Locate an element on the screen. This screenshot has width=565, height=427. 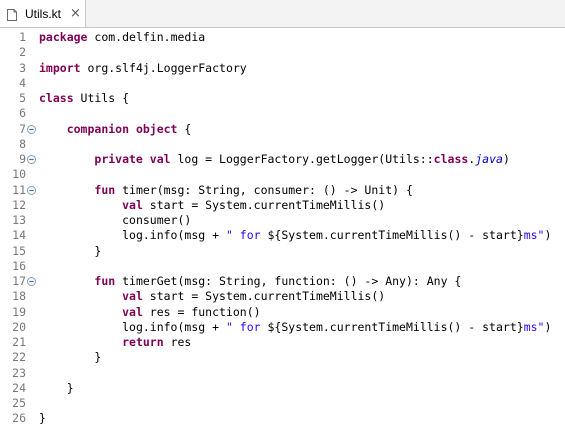
line-number: 17 is located at coordinates (19, 281).